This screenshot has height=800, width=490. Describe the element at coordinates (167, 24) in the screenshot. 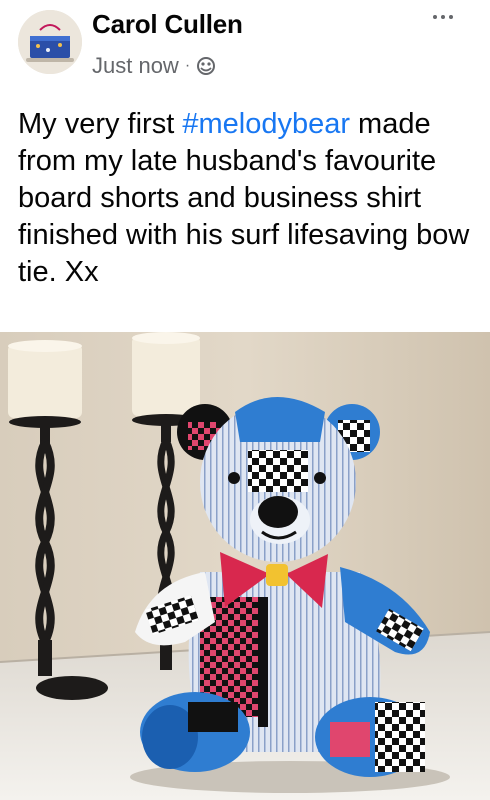

I see `author-name: Carol Cullen` at that location.